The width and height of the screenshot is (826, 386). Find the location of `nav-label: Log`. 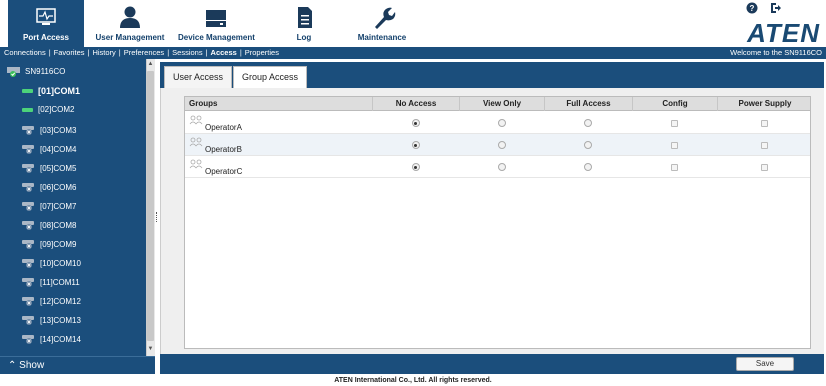

nav-label: Log is located at coordinates (304, 37).